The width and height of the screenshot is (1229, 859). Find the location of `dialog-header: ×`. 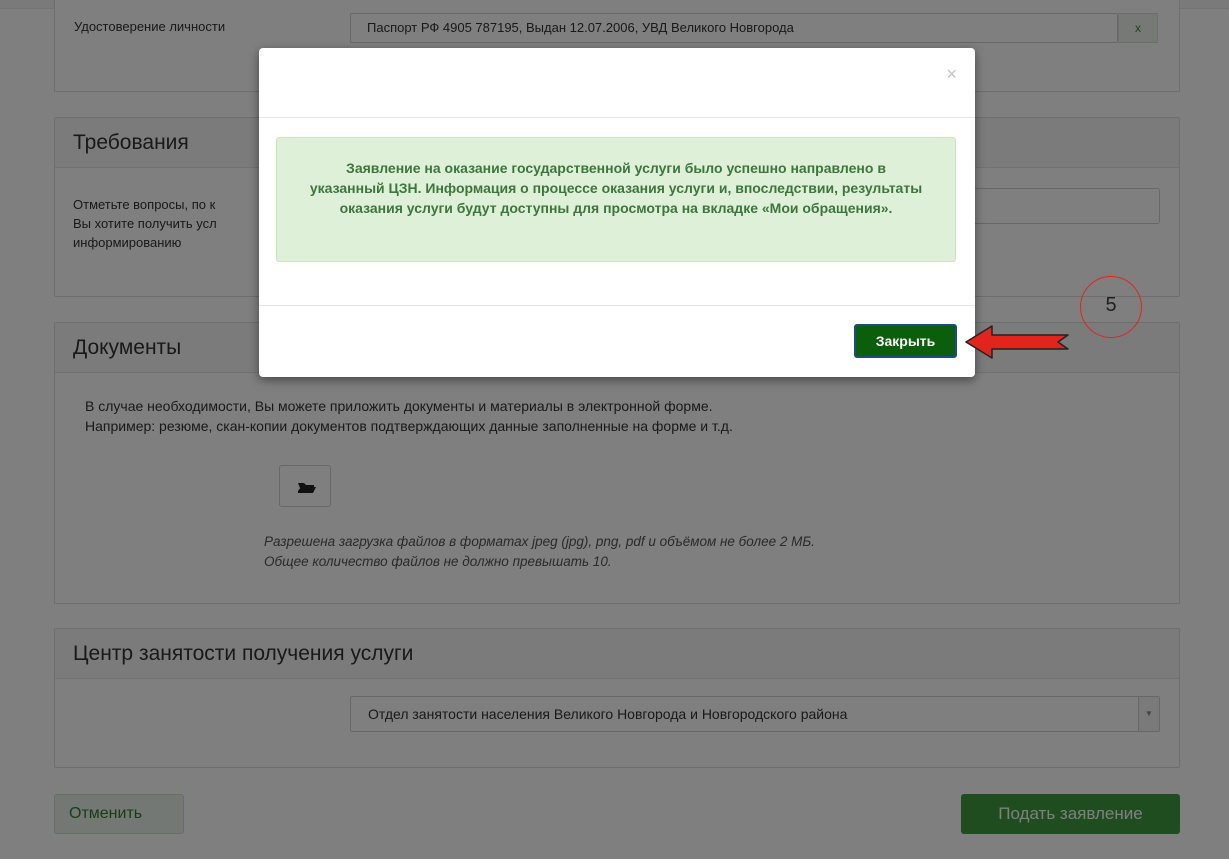

dialog-header: × is located at coordinates (617, 83).